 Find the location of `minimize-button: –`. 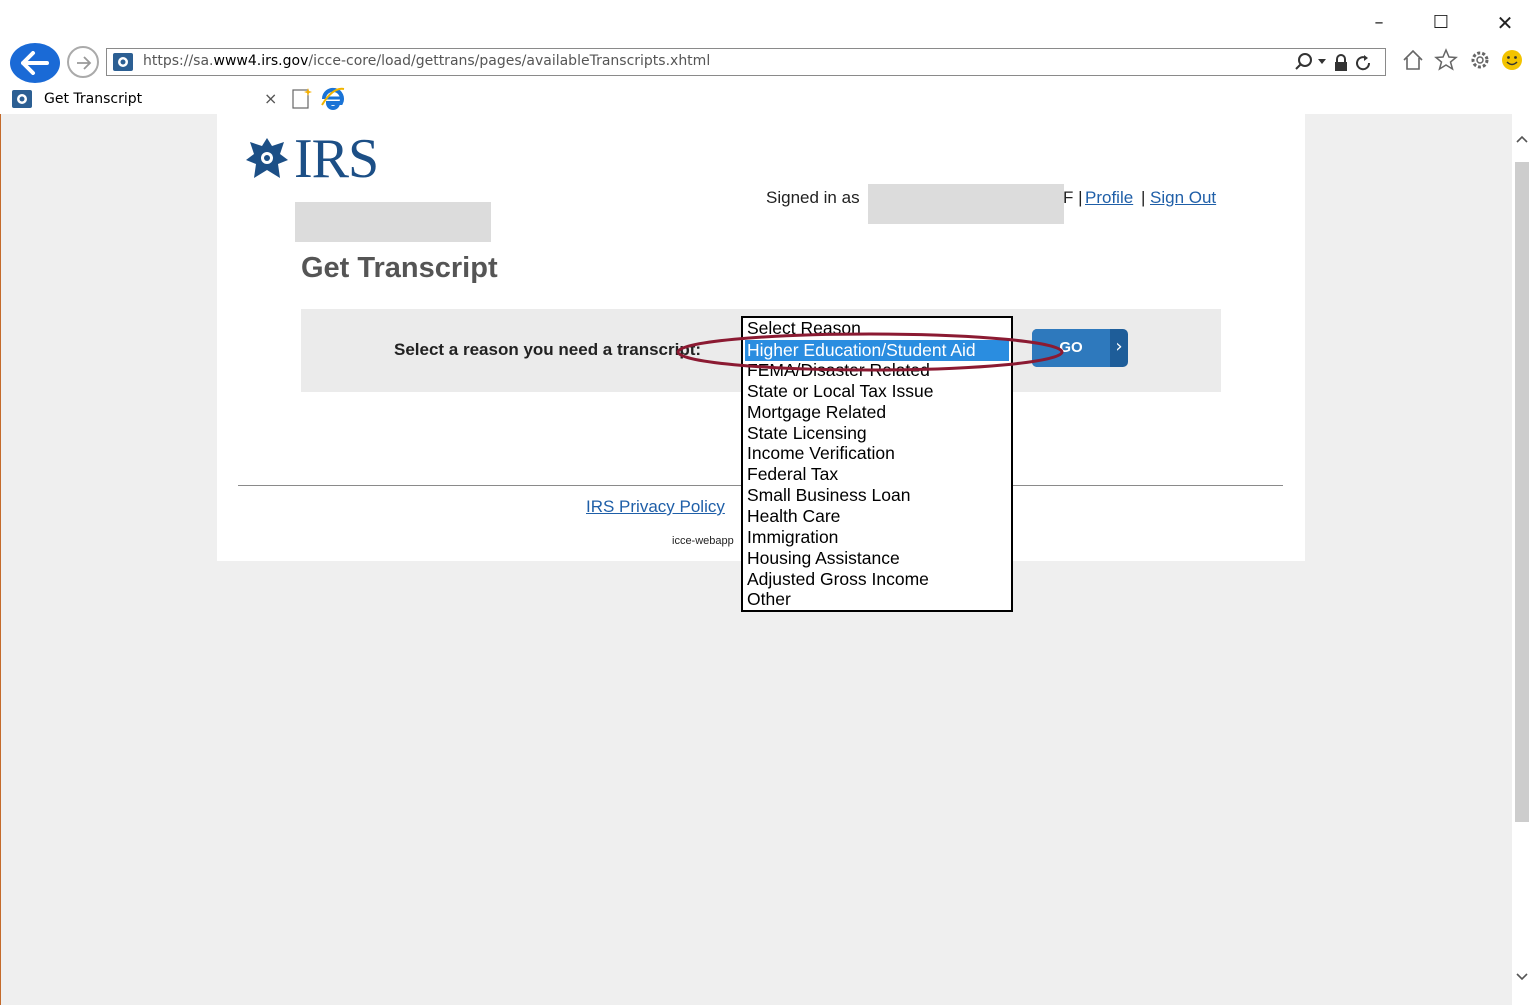

minimize-button: – is located at coordinates (1379, 23).